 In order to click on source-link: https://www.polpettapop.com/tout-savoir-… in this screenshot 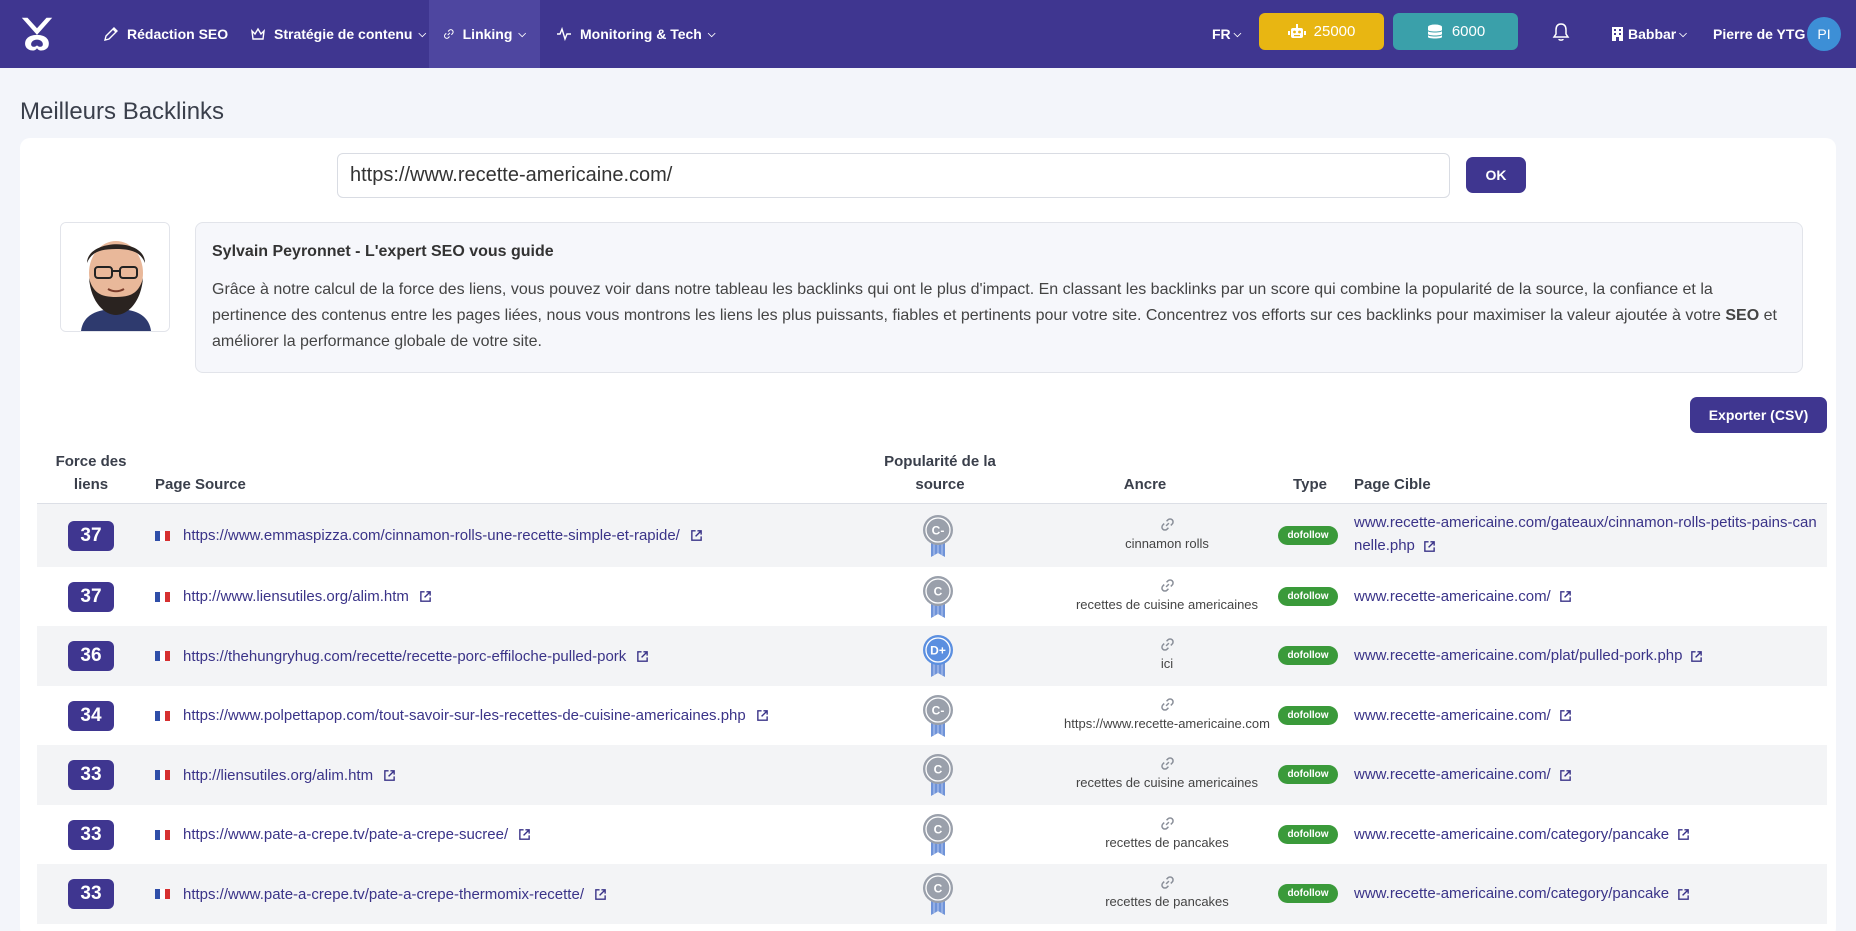, I will do `click(476, 716)`.